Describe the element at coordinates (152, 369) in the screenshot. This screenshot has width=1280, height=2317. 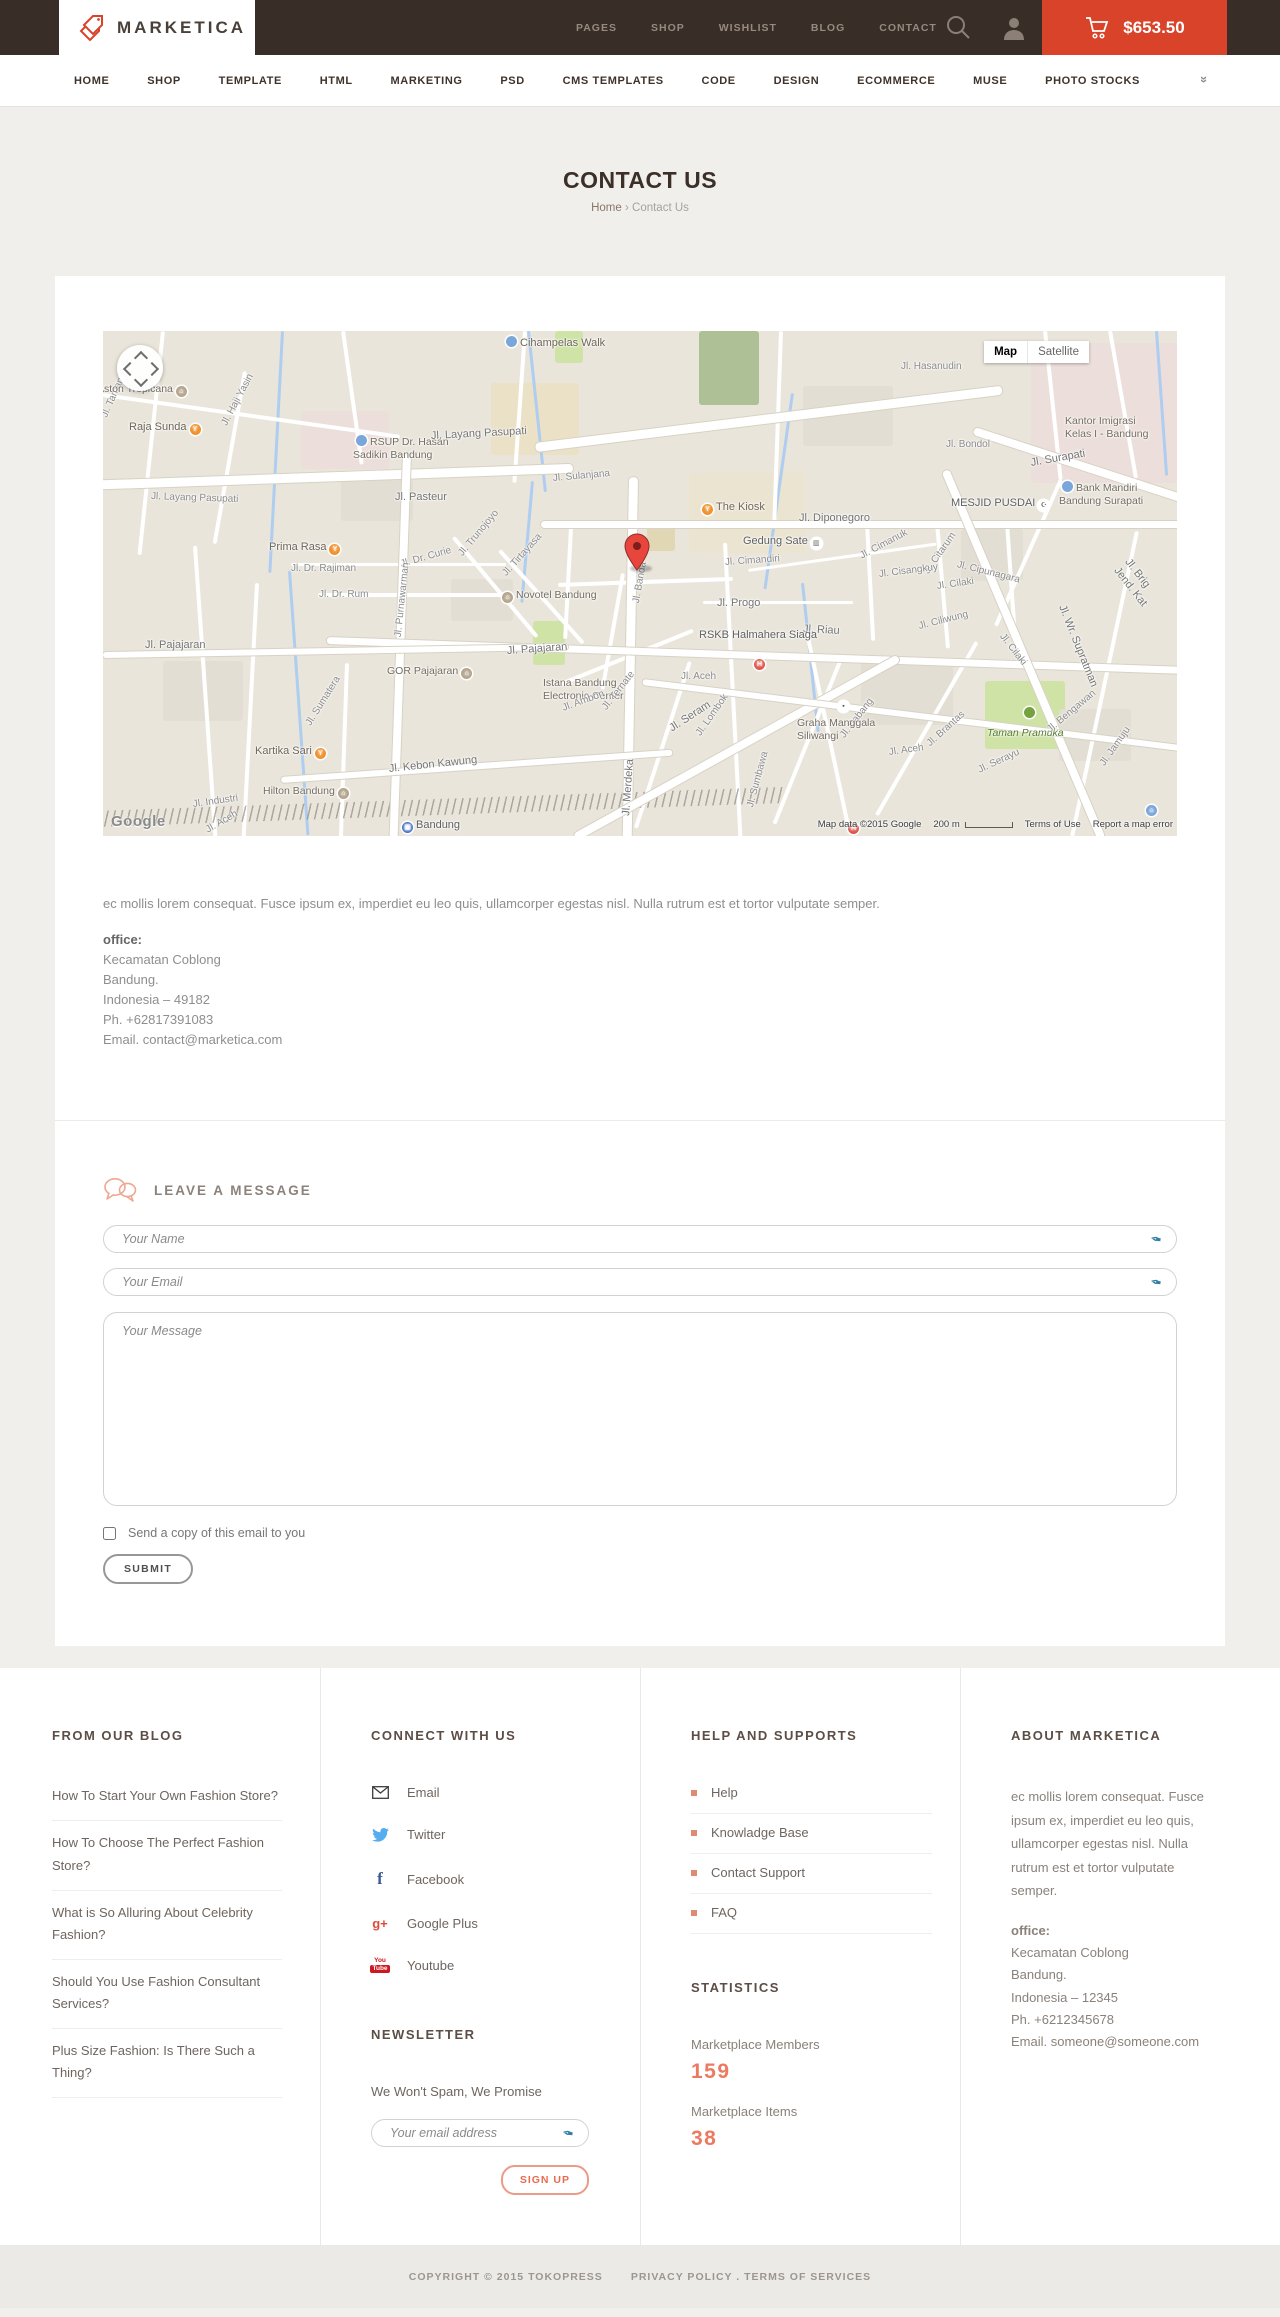
I see `pan-right-icon` at that location.